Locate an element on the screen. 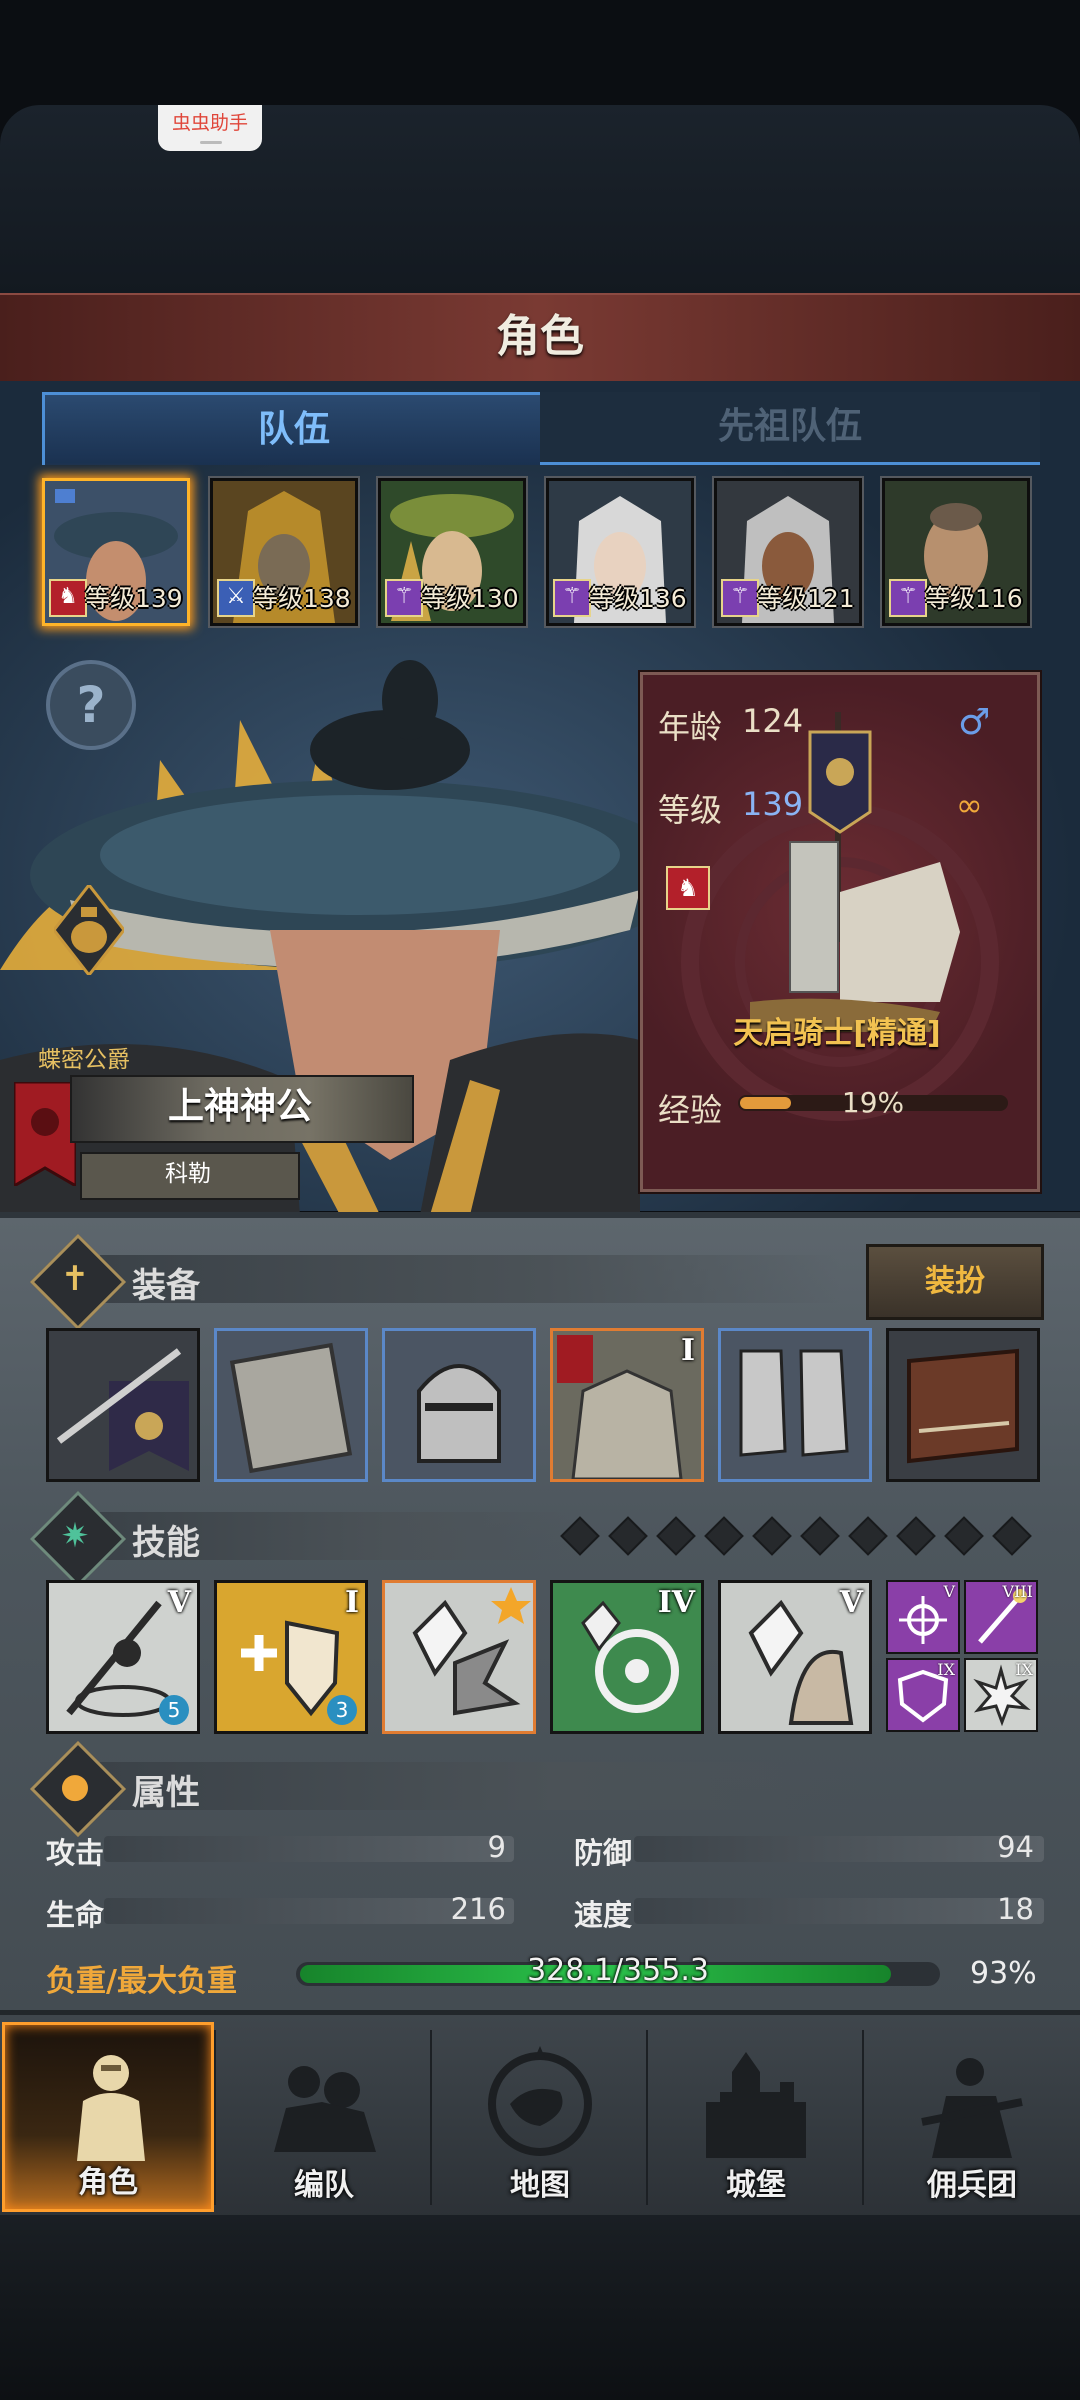 The image size is (1080, 2400). attack-label: 攻击 is located at coordinates (75, 1853).